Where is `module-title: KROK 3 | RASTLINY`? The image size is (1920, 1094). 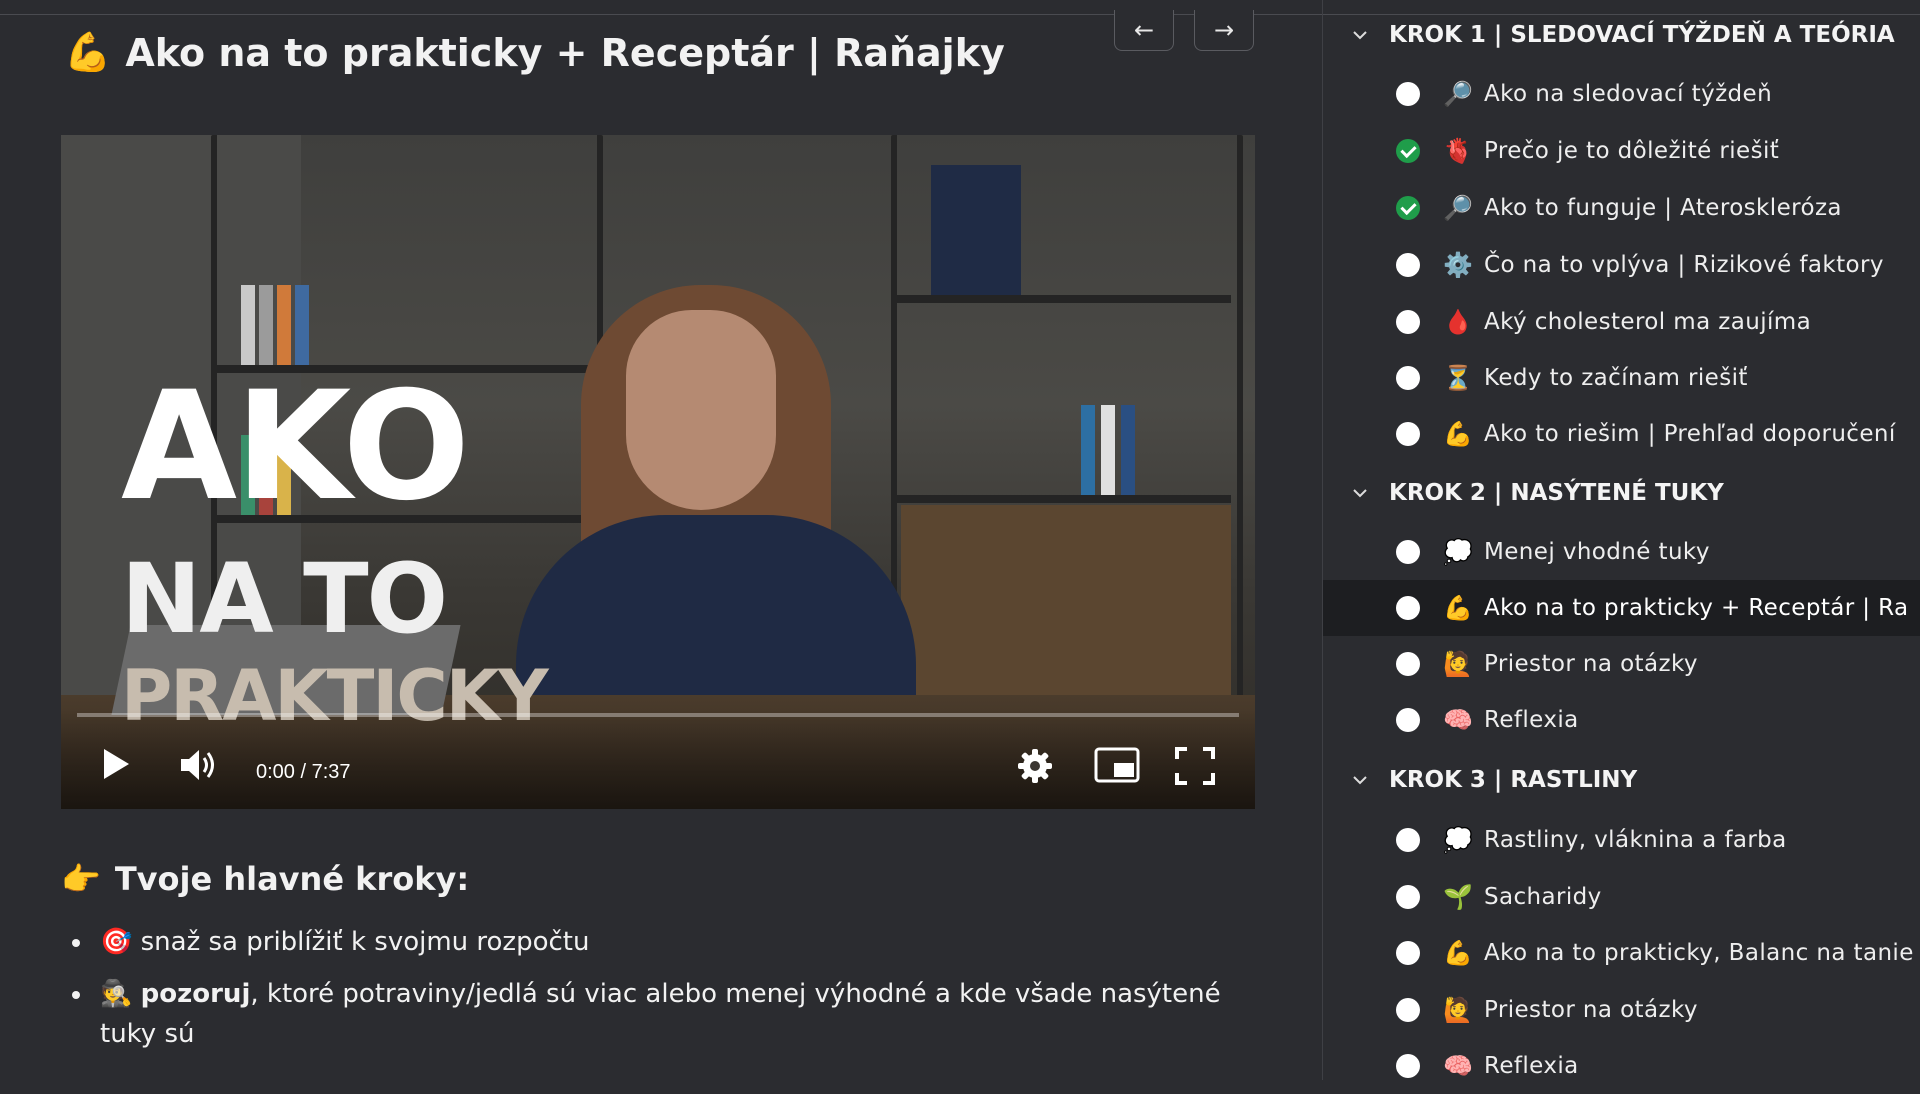 module-title: KROK 3 | RASTLINY is located at coordinates (1513, 780).